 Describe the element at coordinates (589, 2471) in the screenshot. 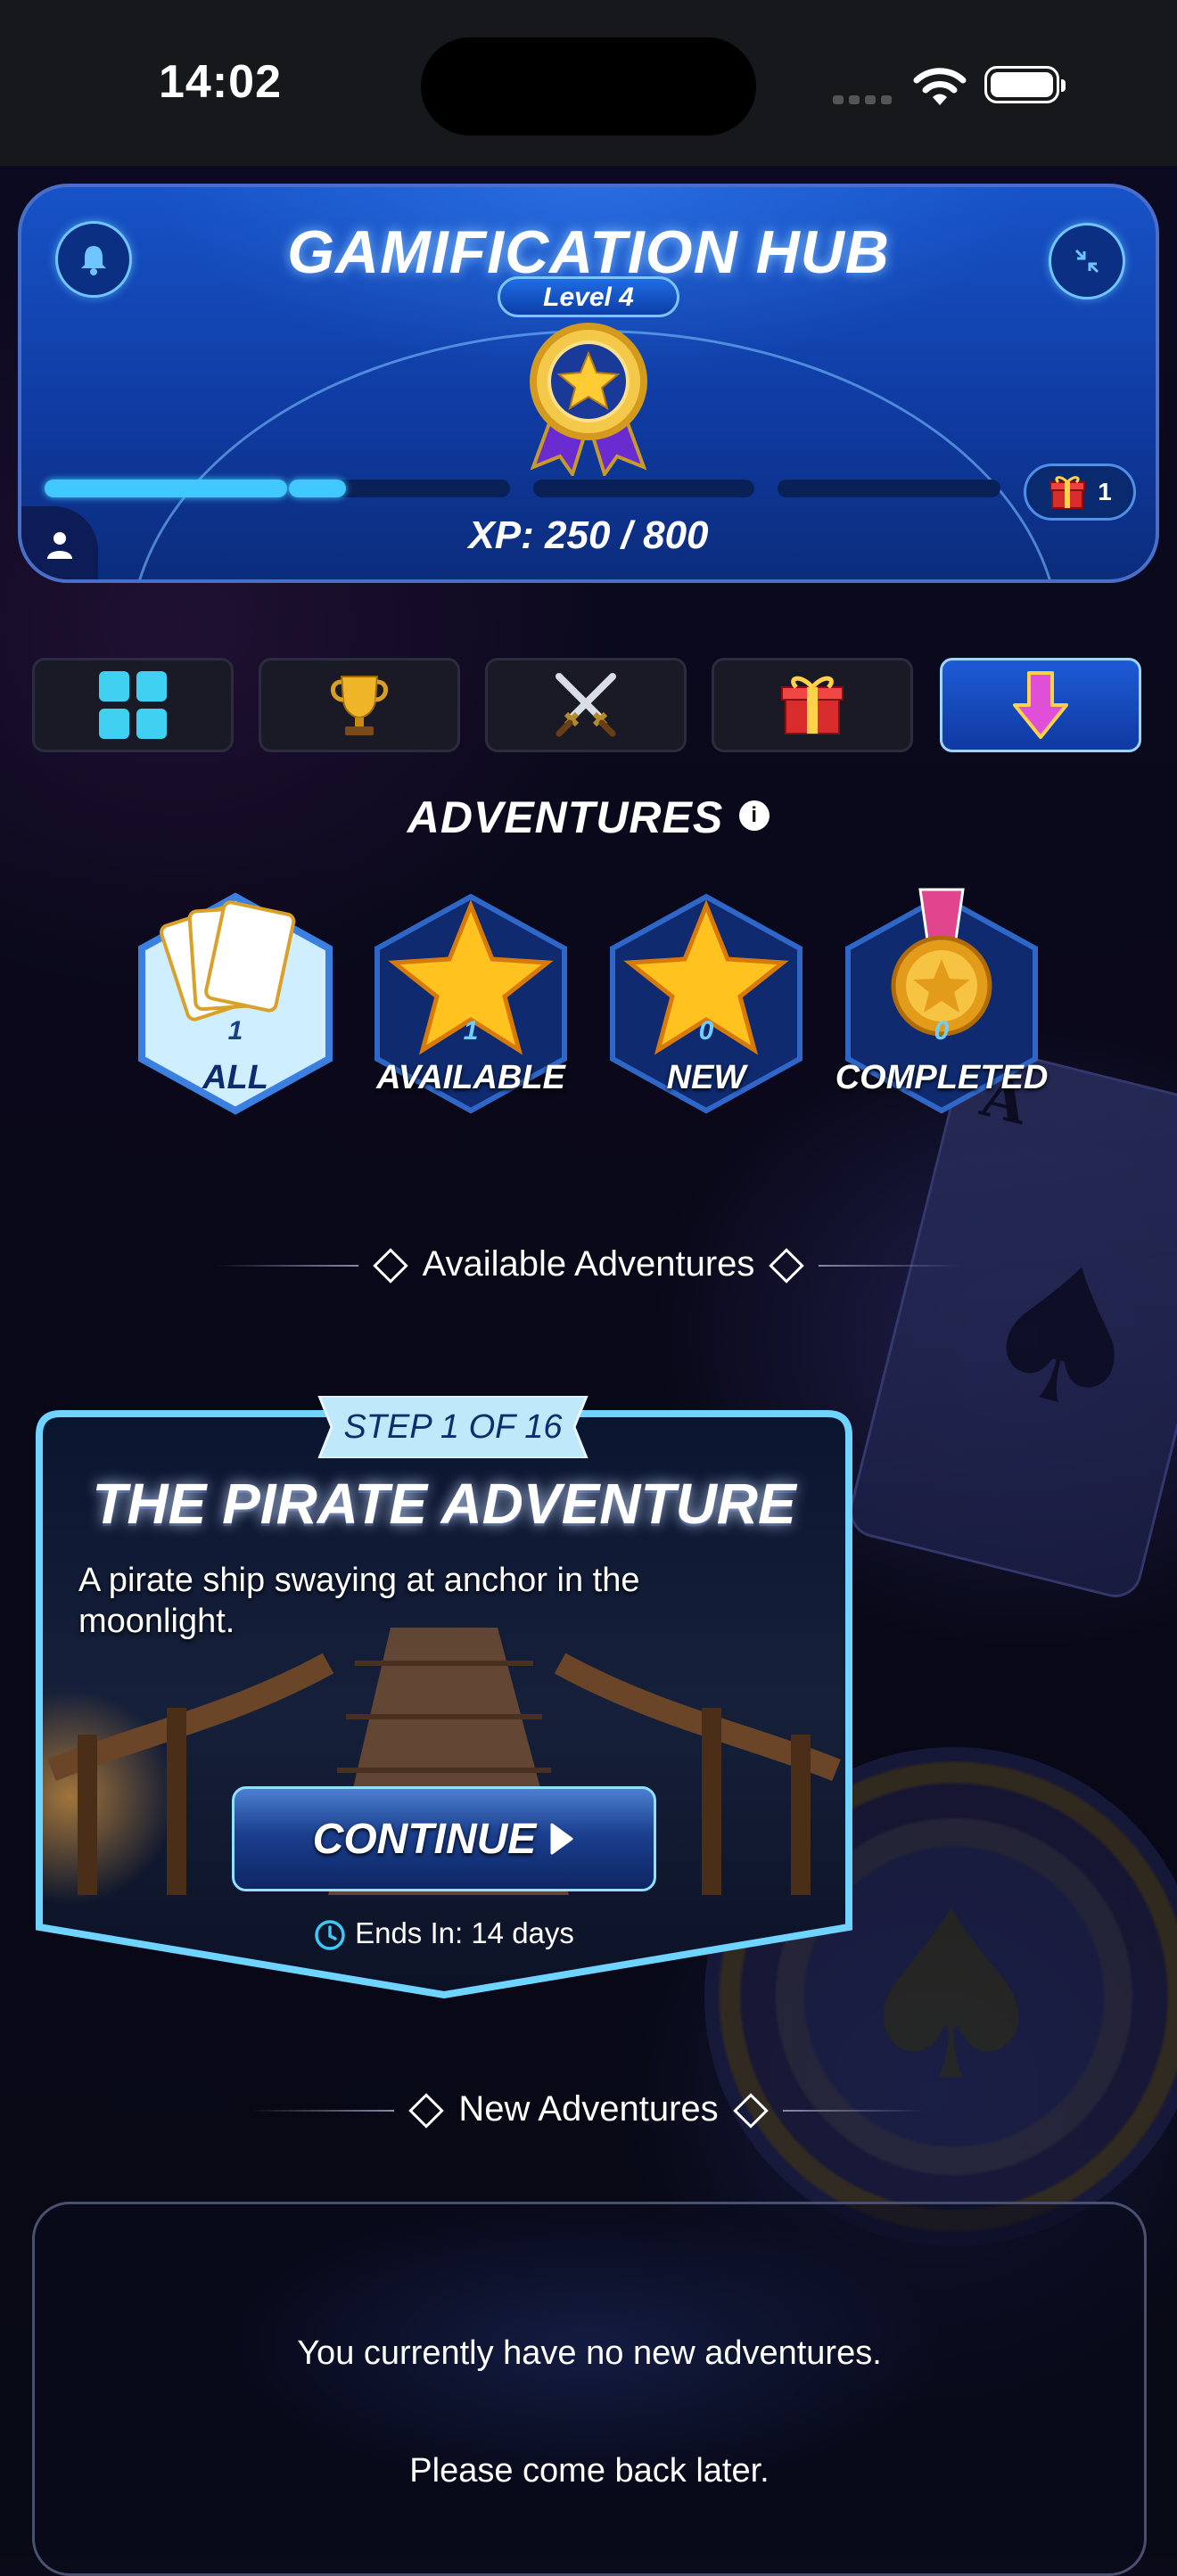

I see `empty-submessage: Please come back later.` at that location.